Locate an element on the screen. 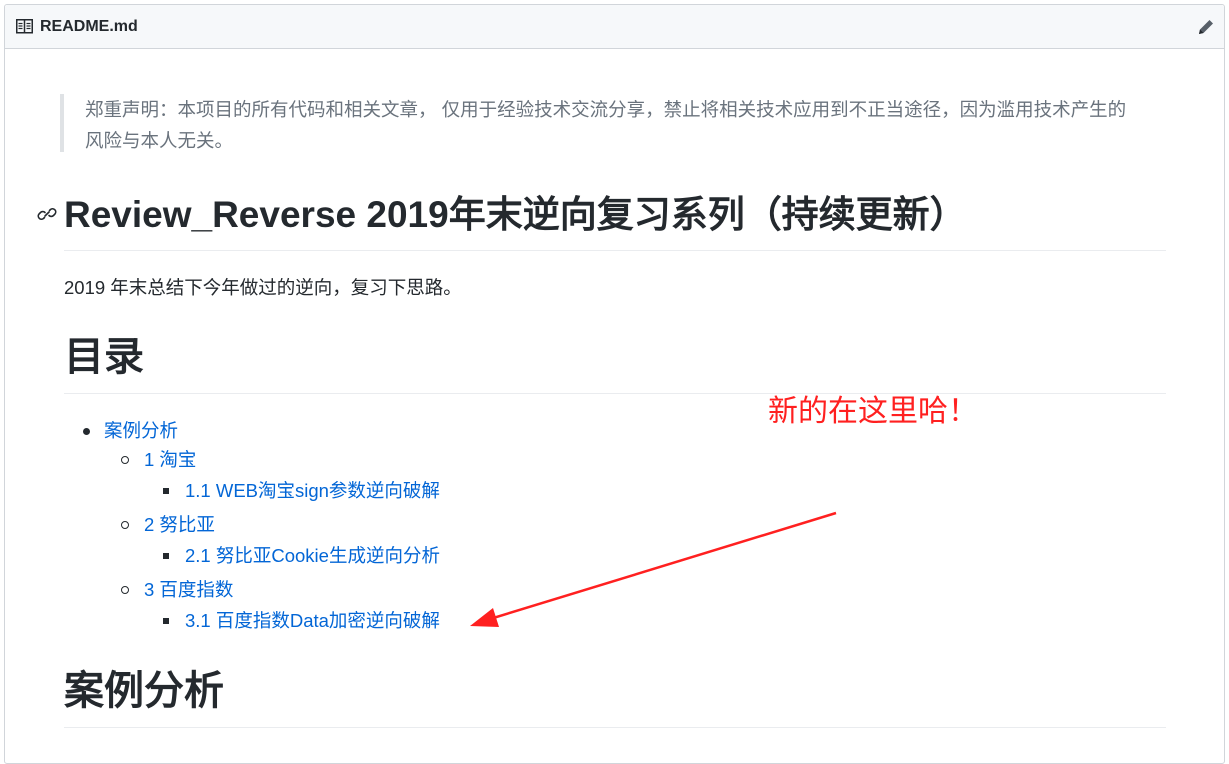 Image resolution: width=1229 pixels, height=764 pixels. file-name: README.md is located at coordinates (89, 26).